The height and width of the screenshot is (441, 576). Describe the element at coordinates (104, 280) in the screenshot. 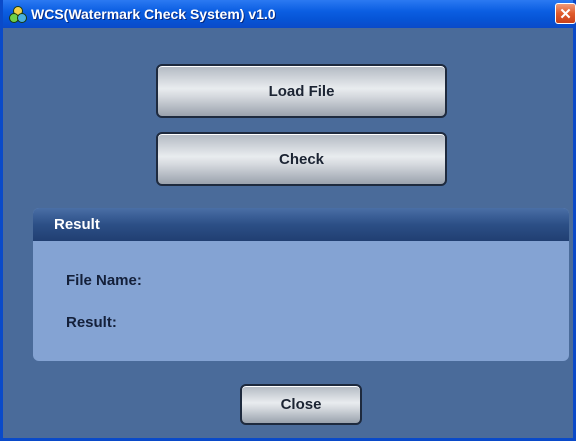

I see `file-name-label: File Name:` at that location.